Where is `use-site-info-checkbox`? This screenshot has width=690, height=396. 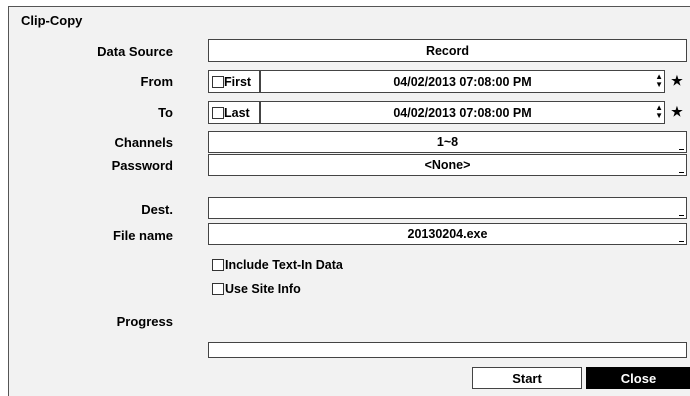 use-site-info-checkbox is located at coordinates (218, 289).